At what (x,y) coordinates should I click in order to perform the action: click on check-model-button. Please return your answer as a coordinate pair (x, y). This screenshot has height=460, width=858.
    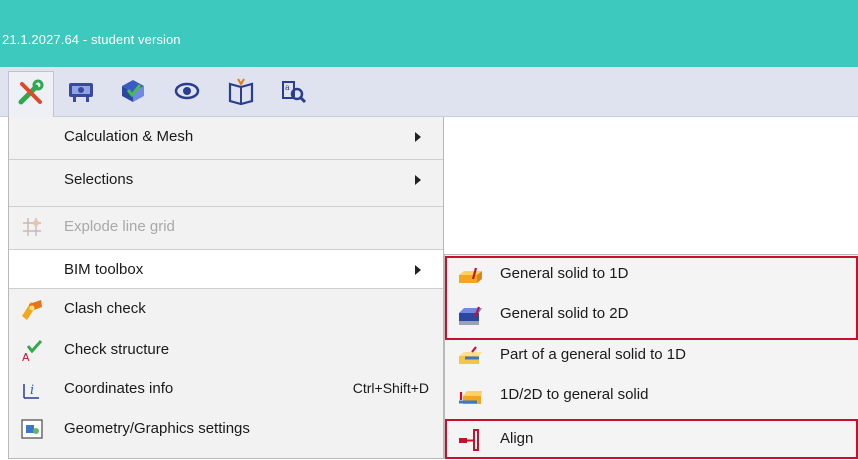
    Looking at the image, I should click on (133, 92).